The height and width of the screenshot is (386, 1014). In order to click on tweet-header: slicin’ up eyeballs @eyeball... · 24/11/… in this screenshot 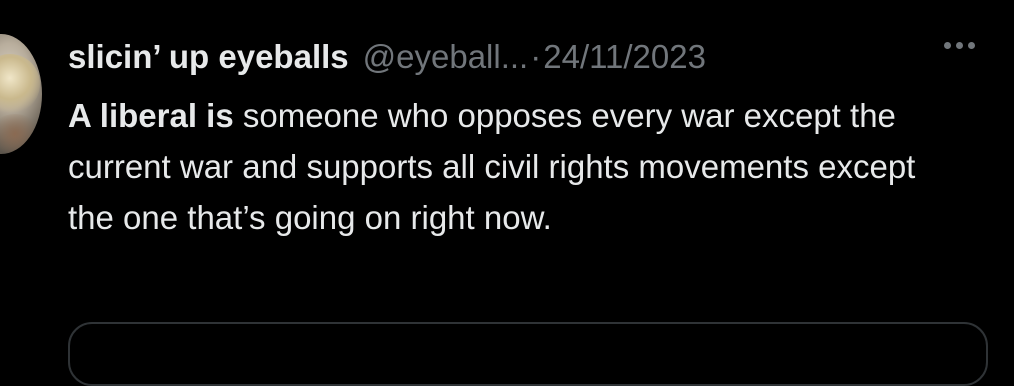, I will do `click(387, 57)`.